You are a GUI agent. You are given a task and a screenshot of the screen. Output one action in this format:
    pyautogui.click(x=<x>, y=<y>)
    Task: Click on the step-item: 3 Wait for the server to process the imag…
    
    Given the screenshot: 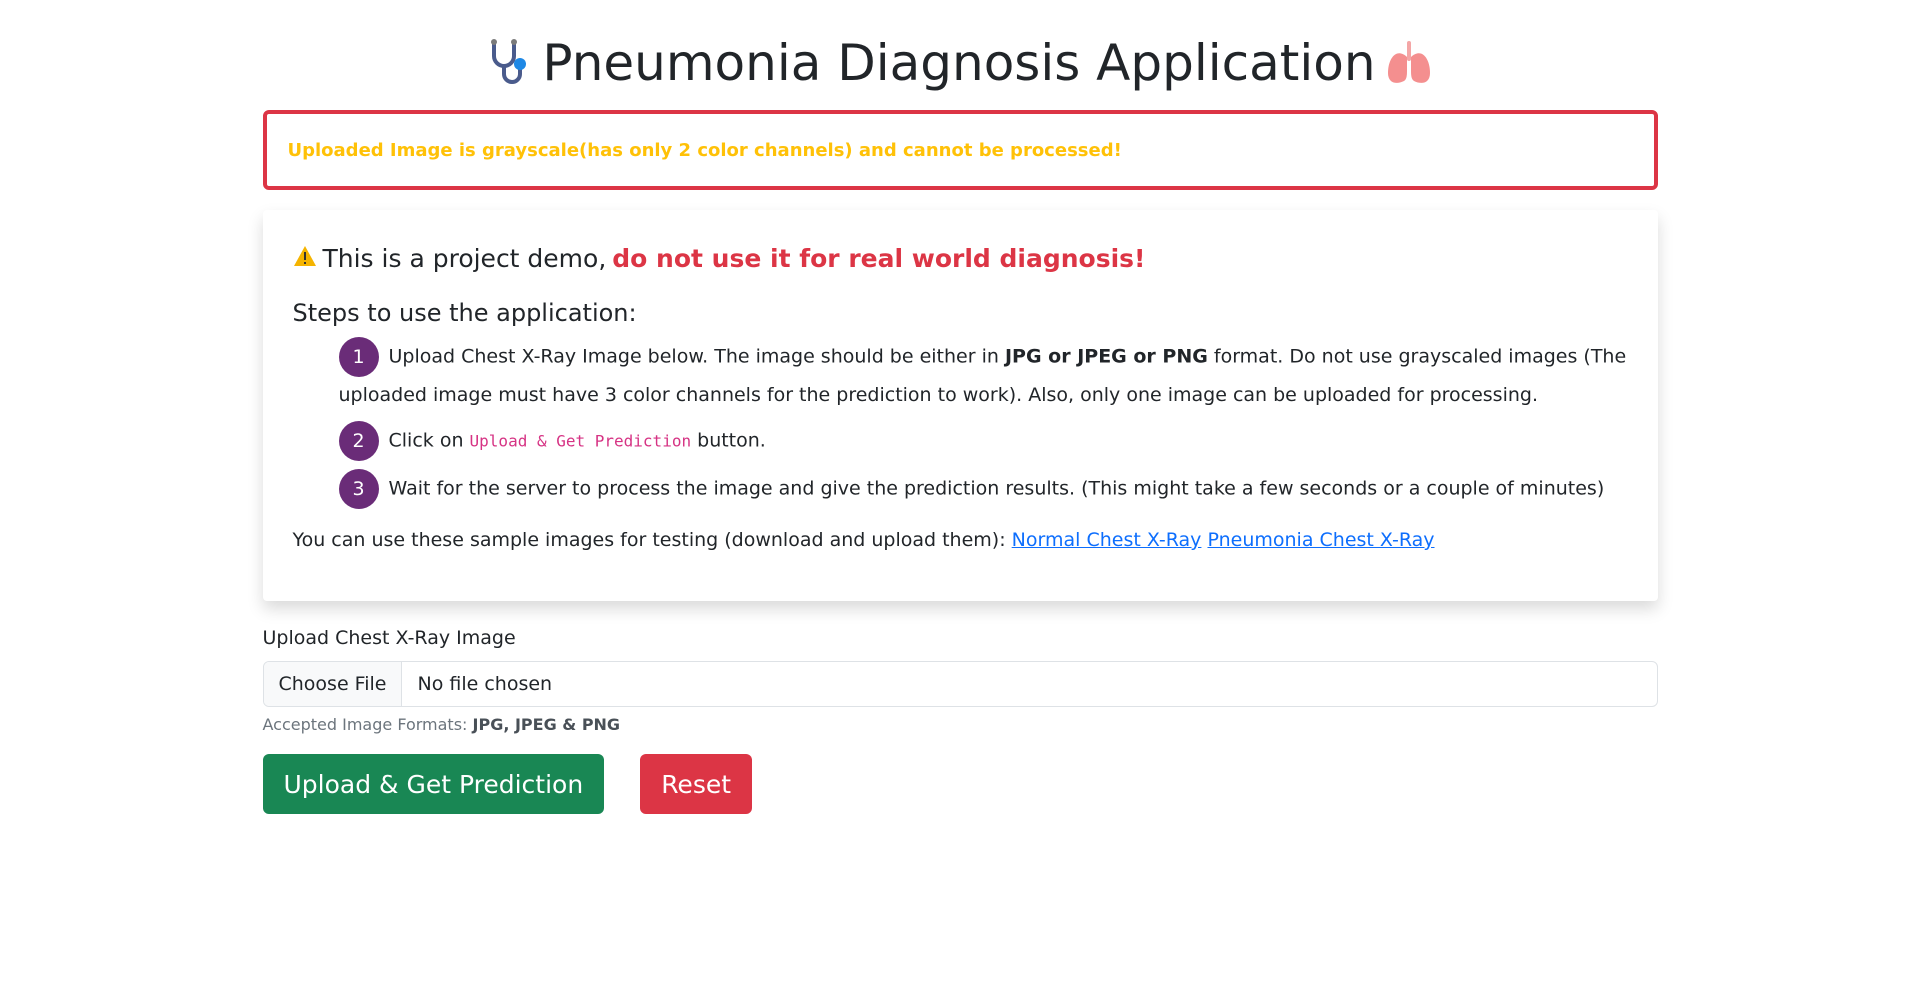 What is the action you would take?
    pyautogui.click(x=983, y=489)
    